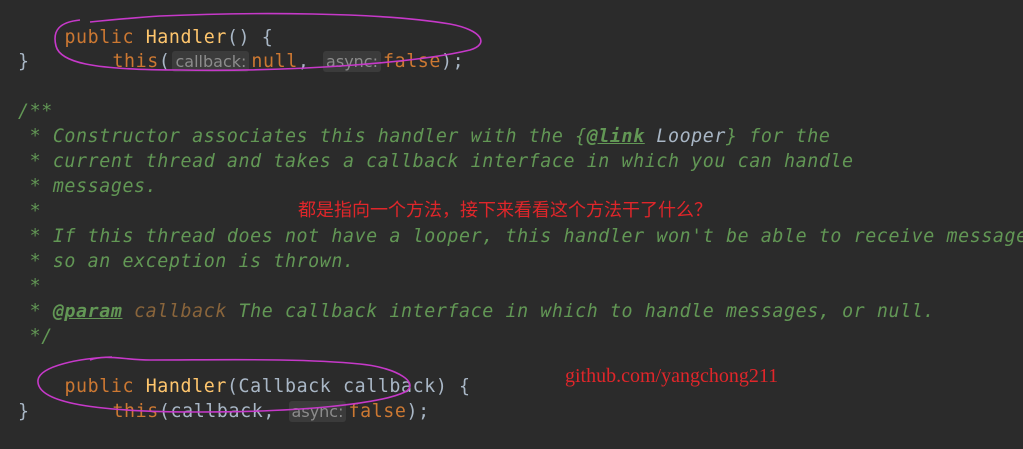 The image size is (1023, 449). Describe the element at coordinates (505, 210) in the screenshot. I see `chinese-annotation: 都是指向一个方法，接下来看看这个方法干了什么？` at that location.